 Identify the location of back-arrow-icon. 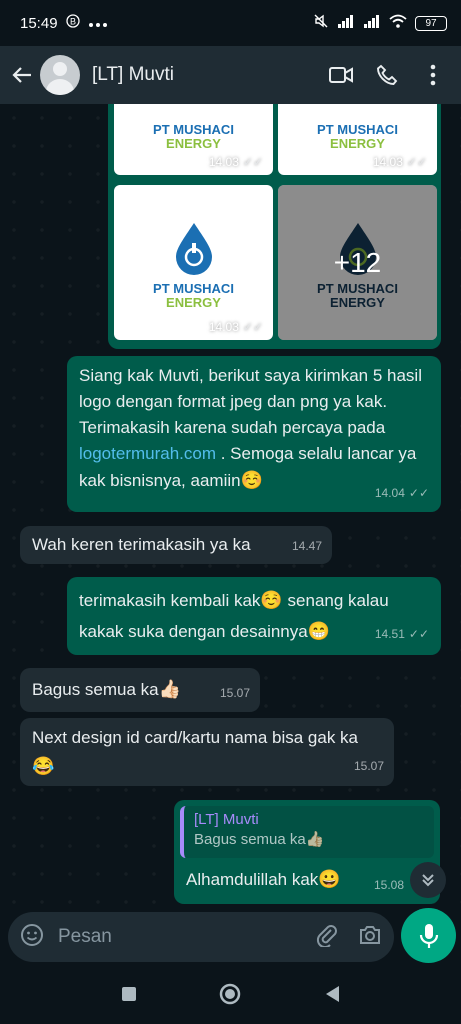
(22, 75).